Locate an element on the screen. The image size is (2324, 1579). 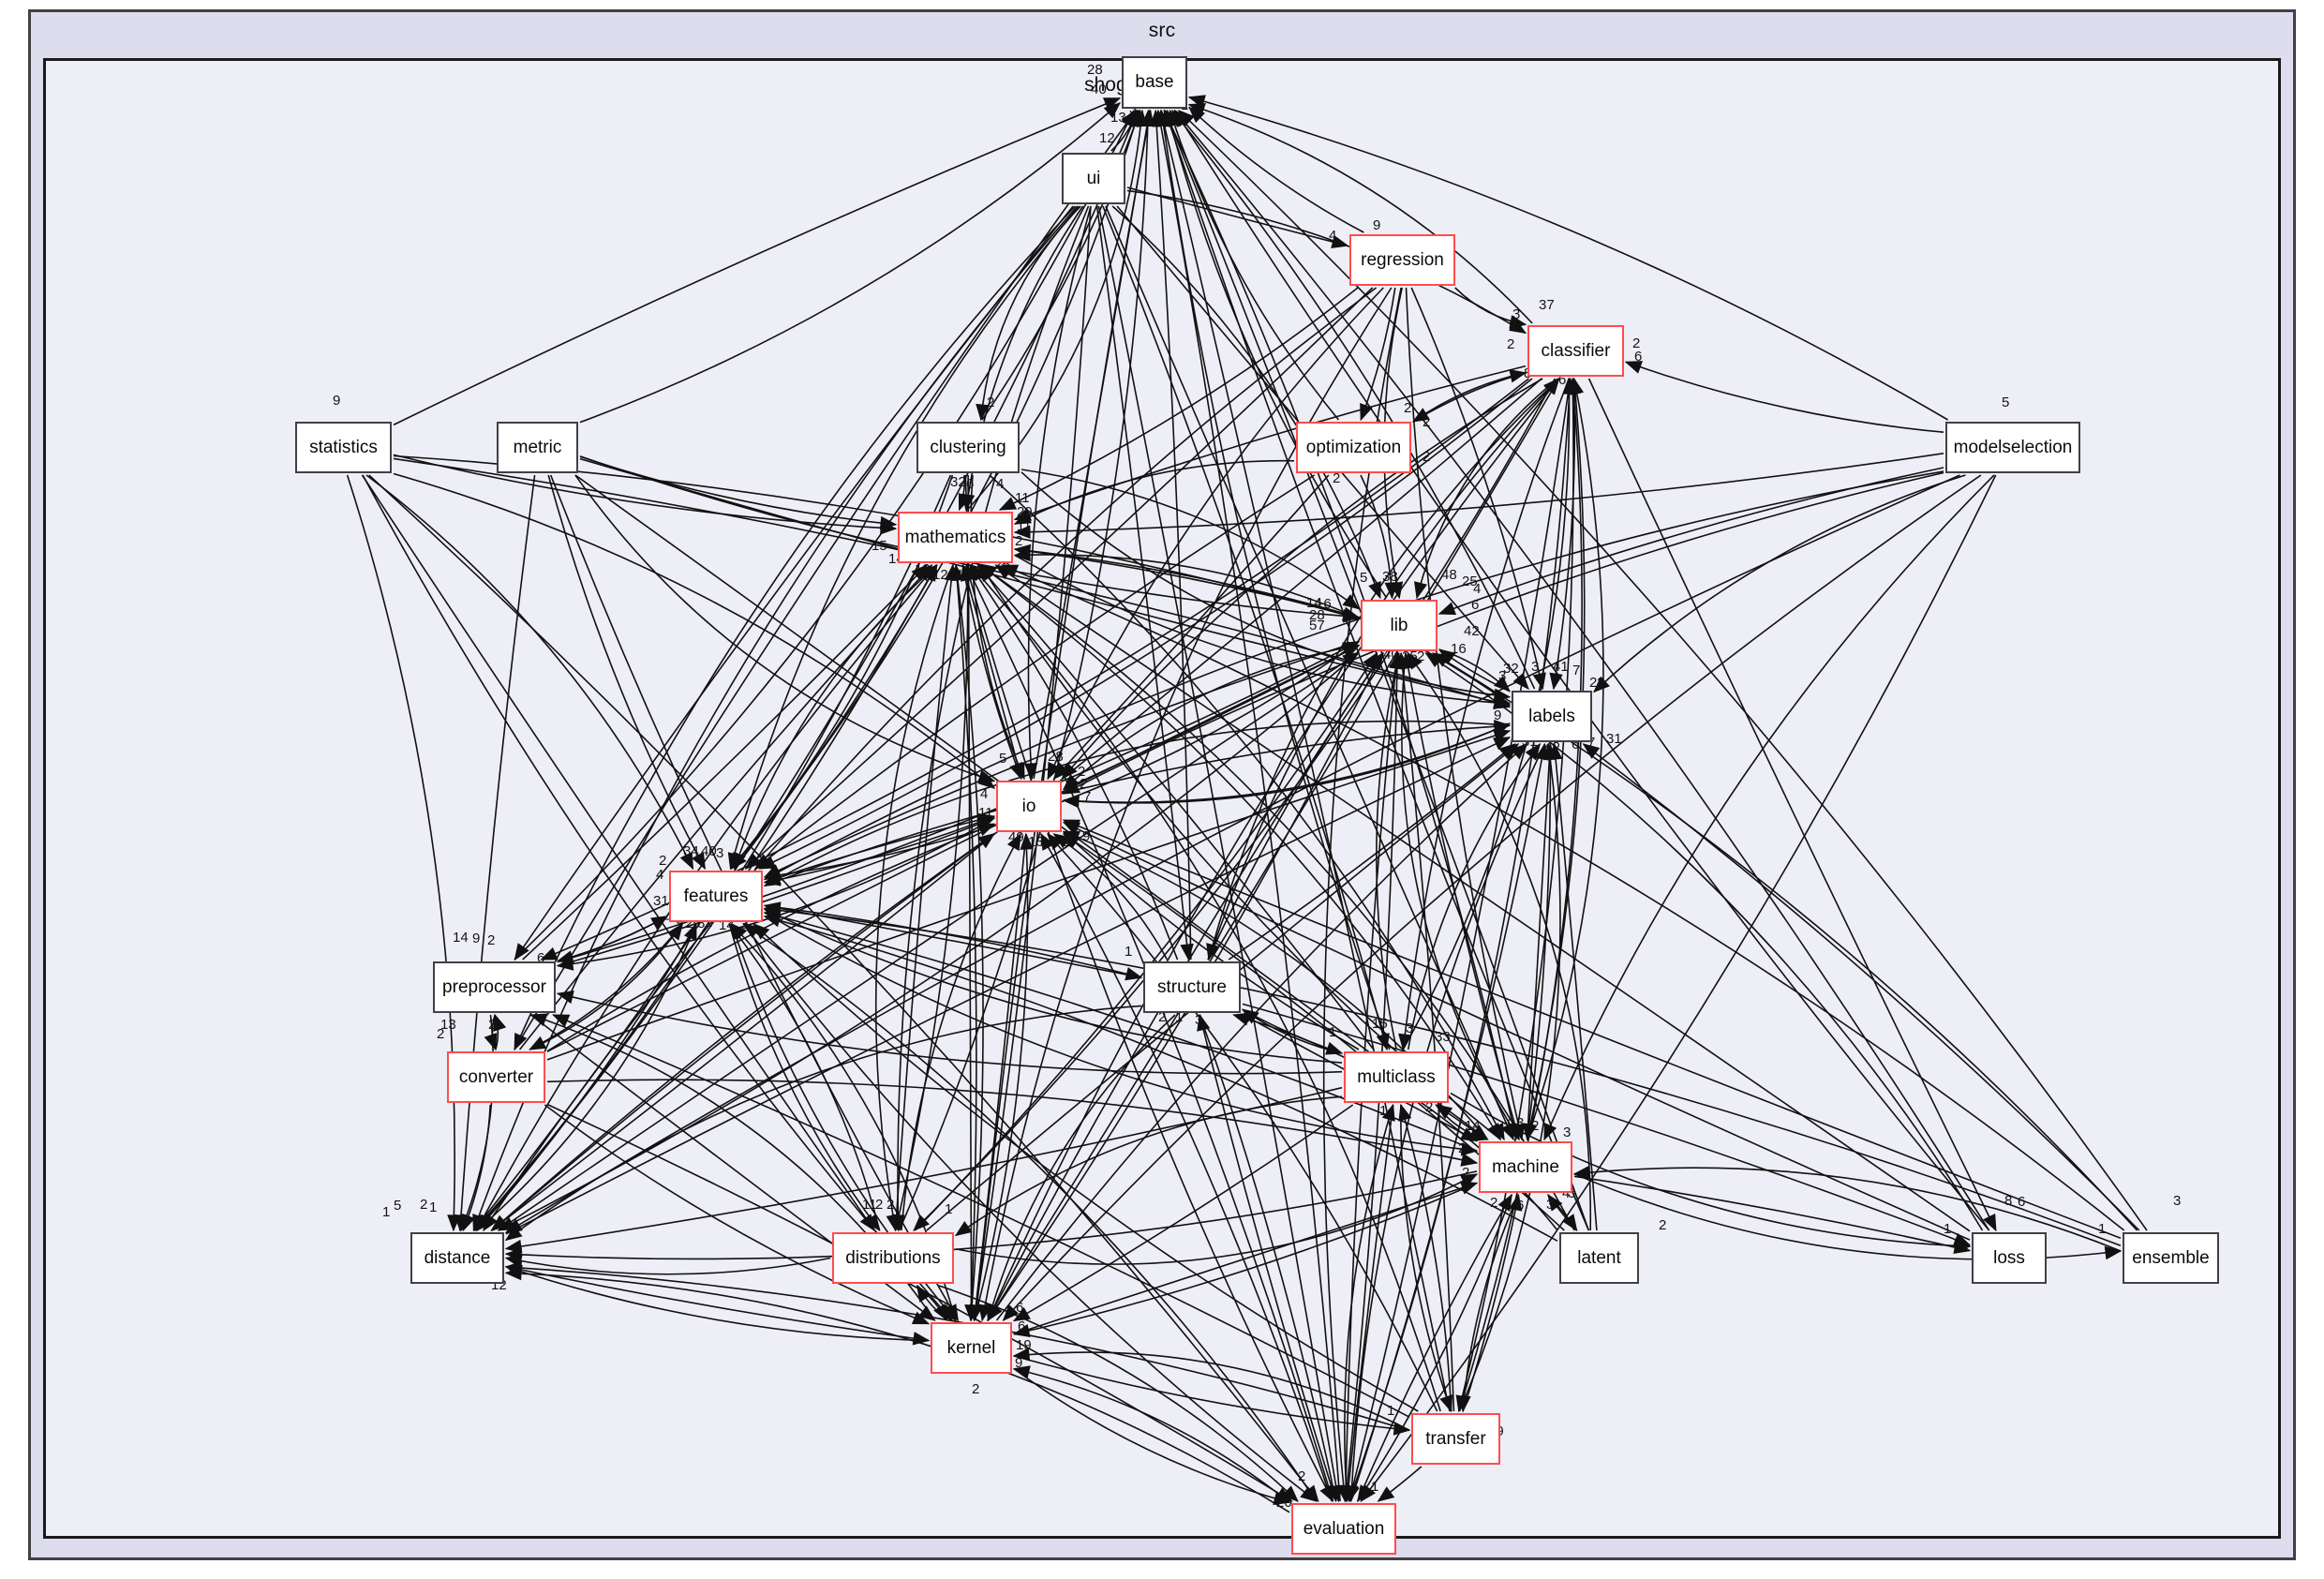
node-label: regression is located at coordinates (1402, 259).